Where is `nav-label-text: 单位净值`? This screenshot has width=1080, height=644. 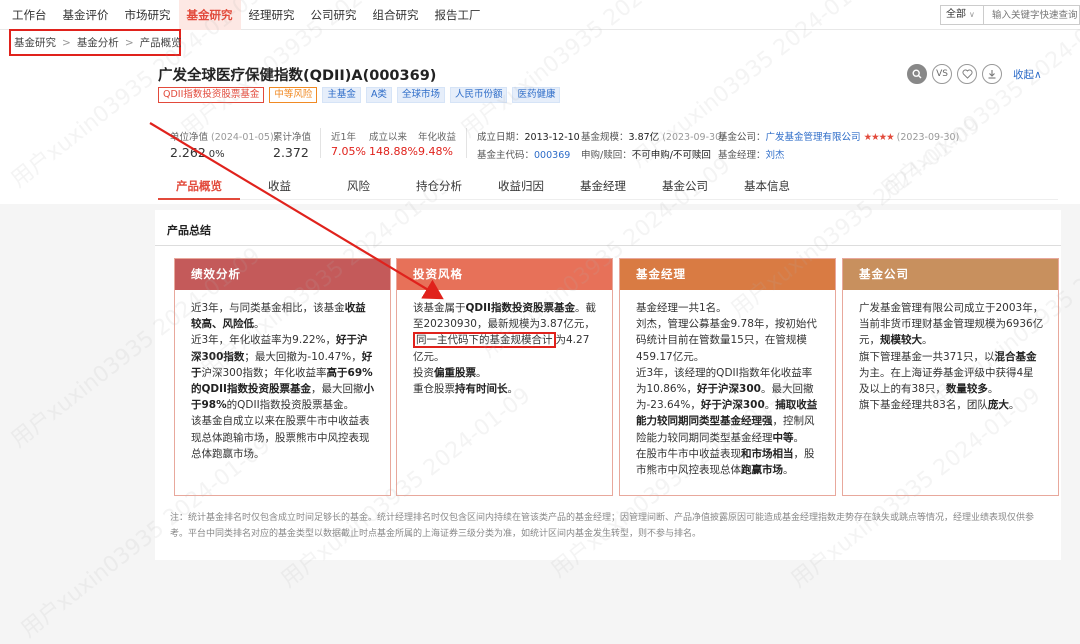 nav-label-text: 单位净值 is located at coordinates (189, 137).